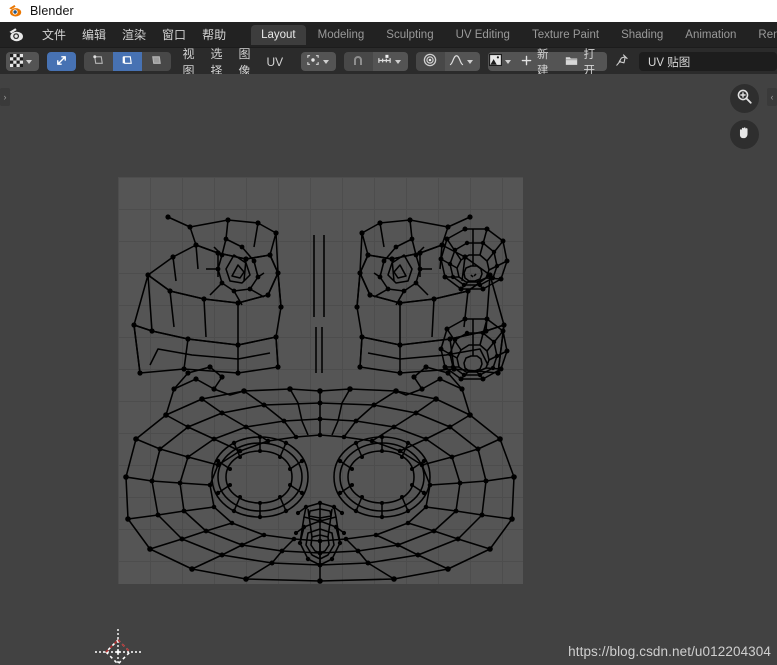  I want to click on tab-modeling: Modeling, so click(341, 35).